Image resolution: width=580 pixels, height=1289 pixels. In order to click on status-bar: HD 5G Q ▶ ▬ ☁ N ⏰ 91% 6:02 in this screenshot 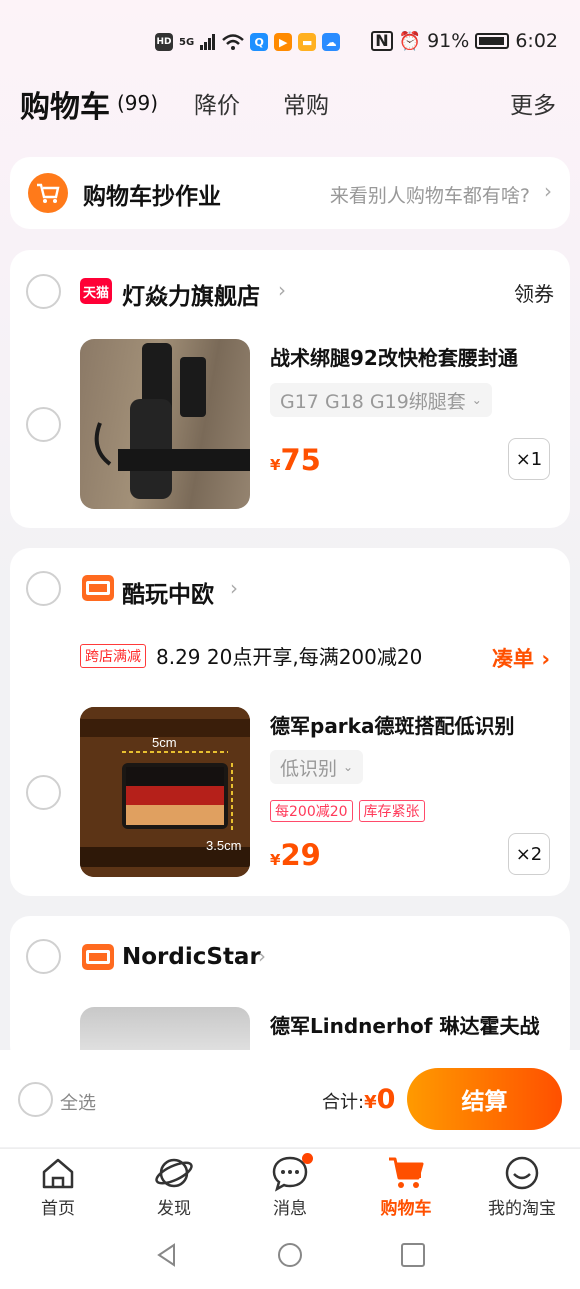, I will do `click(290, 40)`.